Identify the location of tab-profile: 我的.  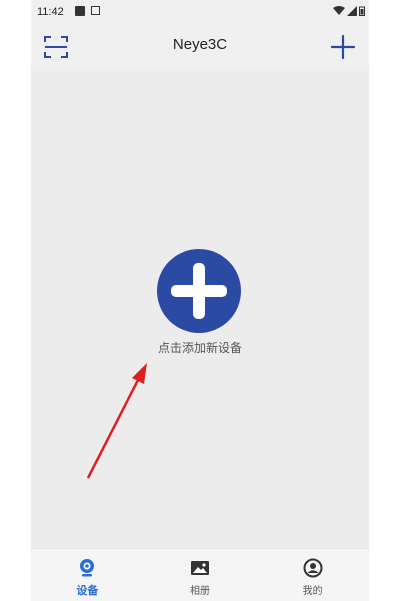
(312, 575).